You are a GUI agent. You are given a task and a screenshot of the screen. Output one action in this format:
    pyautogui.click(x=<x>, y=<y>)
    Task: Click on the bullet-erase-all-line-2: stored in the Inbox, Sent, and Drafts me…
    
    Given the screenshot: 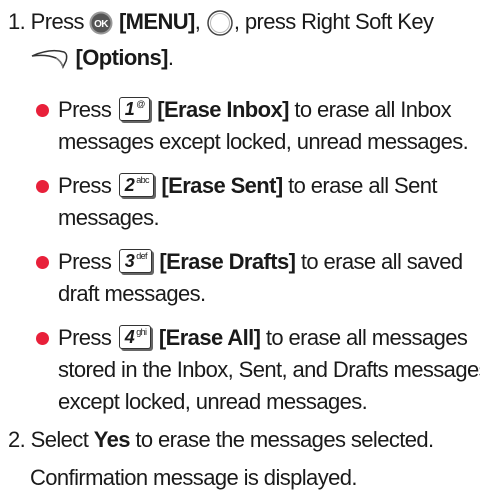 What is the action you would take?
    pyautogui.click(x=269, y=370)
    